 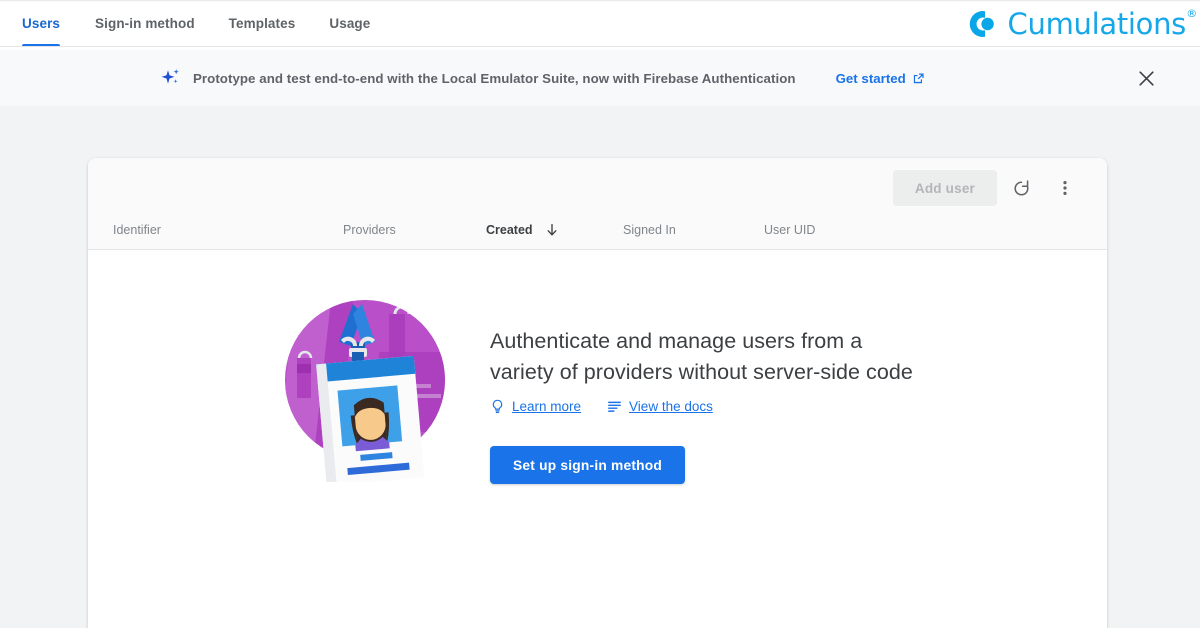 What do you see at coordinates (1097, 23) in the screenshot?
I see `brand-name: Cumulations` at bounding box center [1097, 23].